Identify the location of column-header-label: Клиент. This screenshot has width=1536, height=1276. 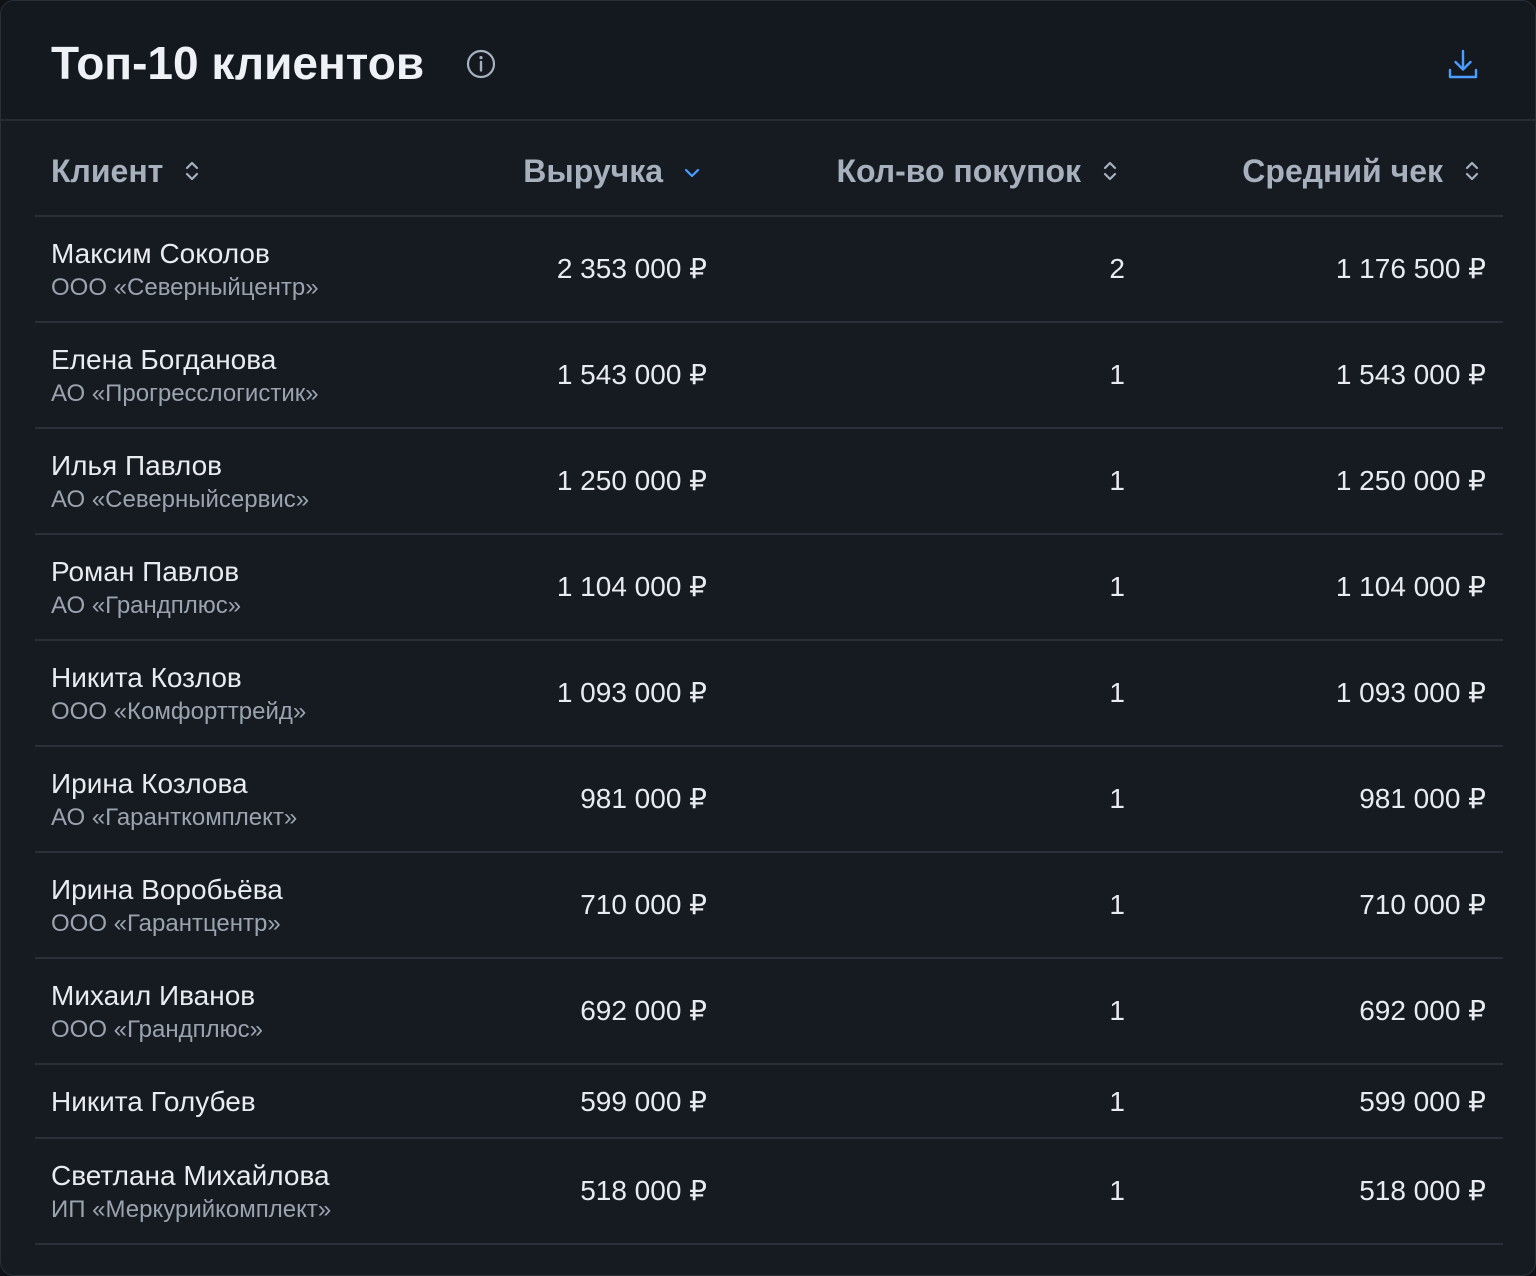
(107, 170).